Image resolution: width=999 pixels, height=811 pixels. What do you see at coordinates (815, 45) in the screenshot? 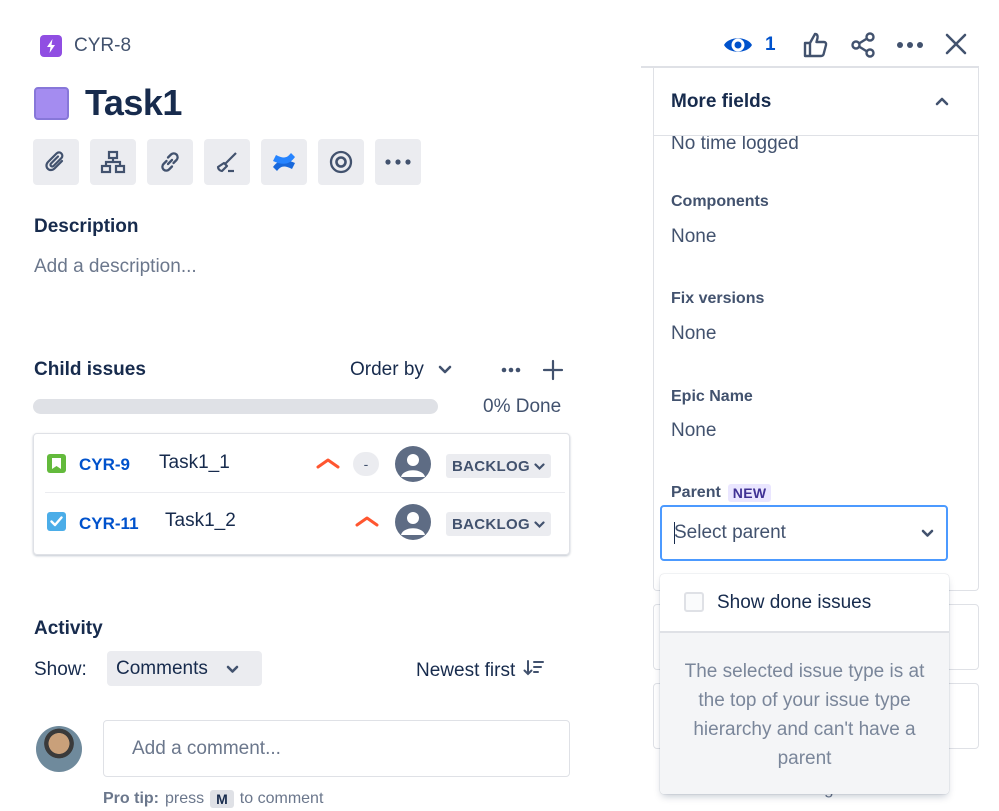
I see `thumbs-up-icon` at bounding box center [815, 45].